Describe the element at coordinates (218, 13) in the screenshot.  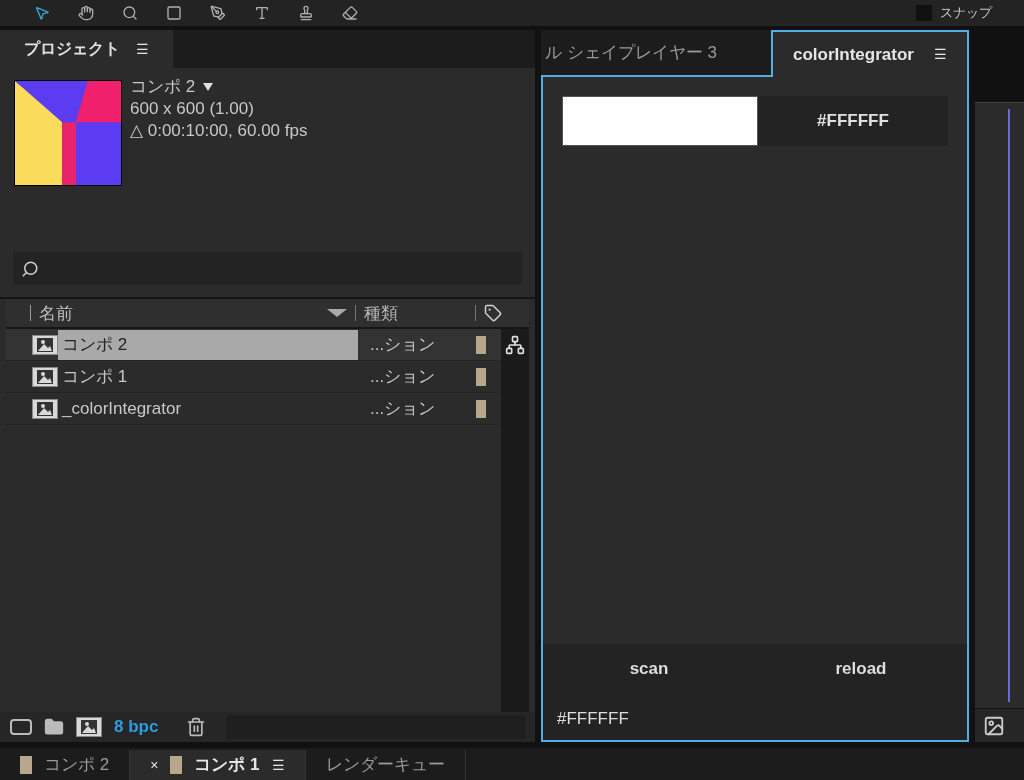
I see `pen-icon` at that location.